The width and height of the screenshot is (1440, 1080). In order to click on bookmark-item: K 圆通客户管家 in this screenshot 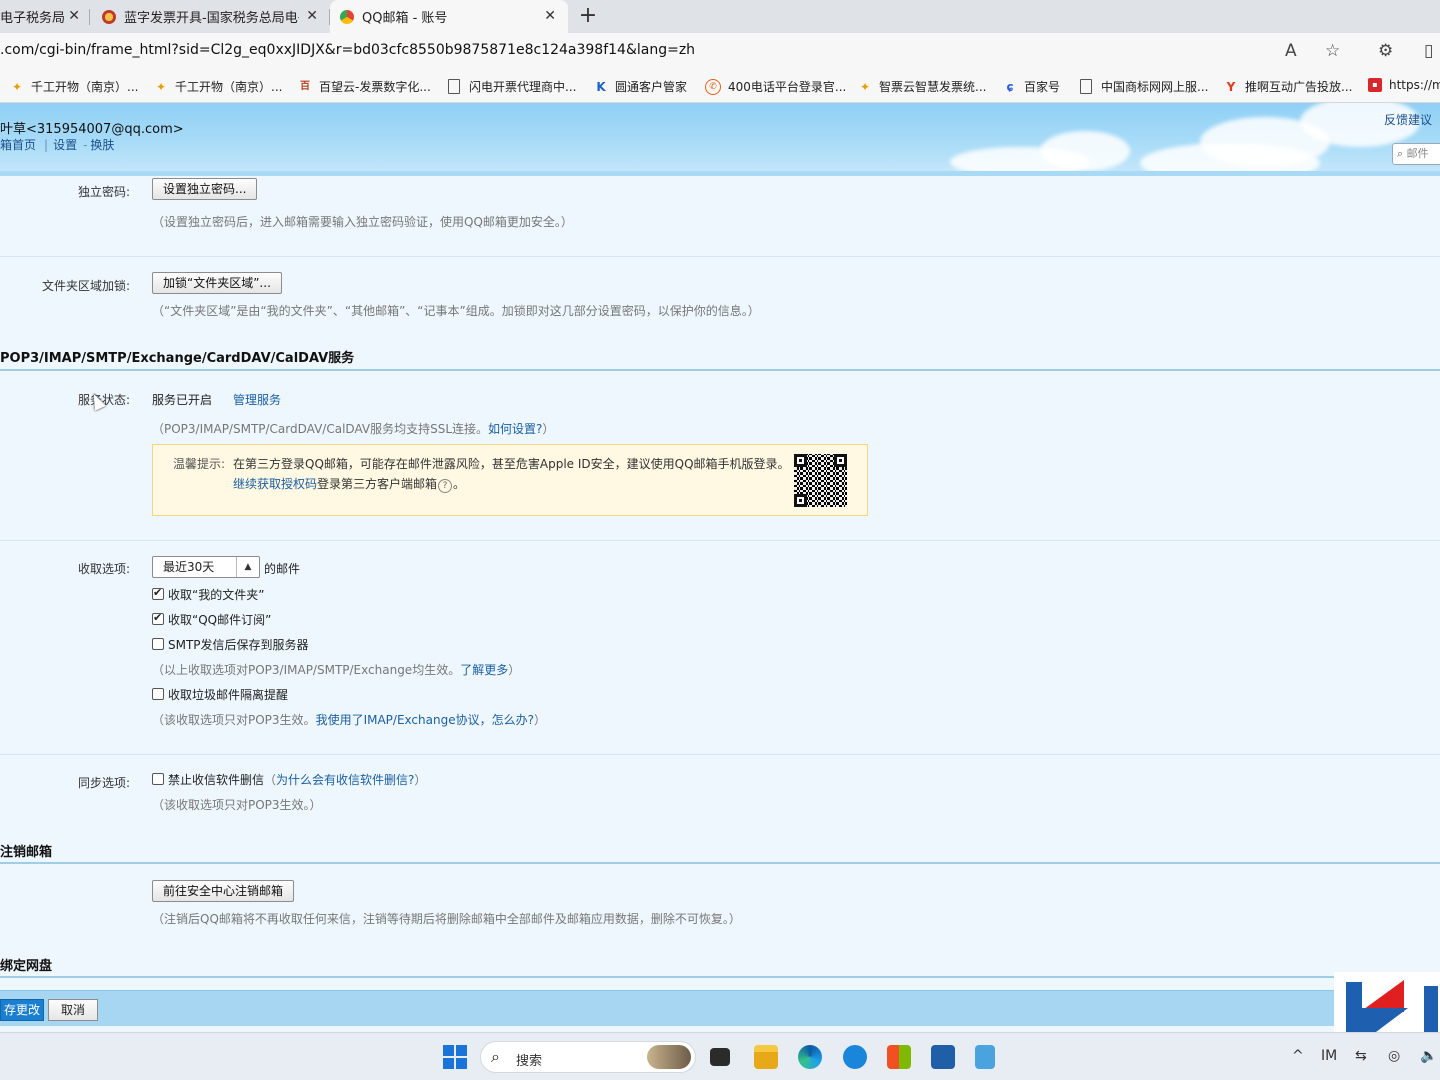, I will do `click(640, 86)`.